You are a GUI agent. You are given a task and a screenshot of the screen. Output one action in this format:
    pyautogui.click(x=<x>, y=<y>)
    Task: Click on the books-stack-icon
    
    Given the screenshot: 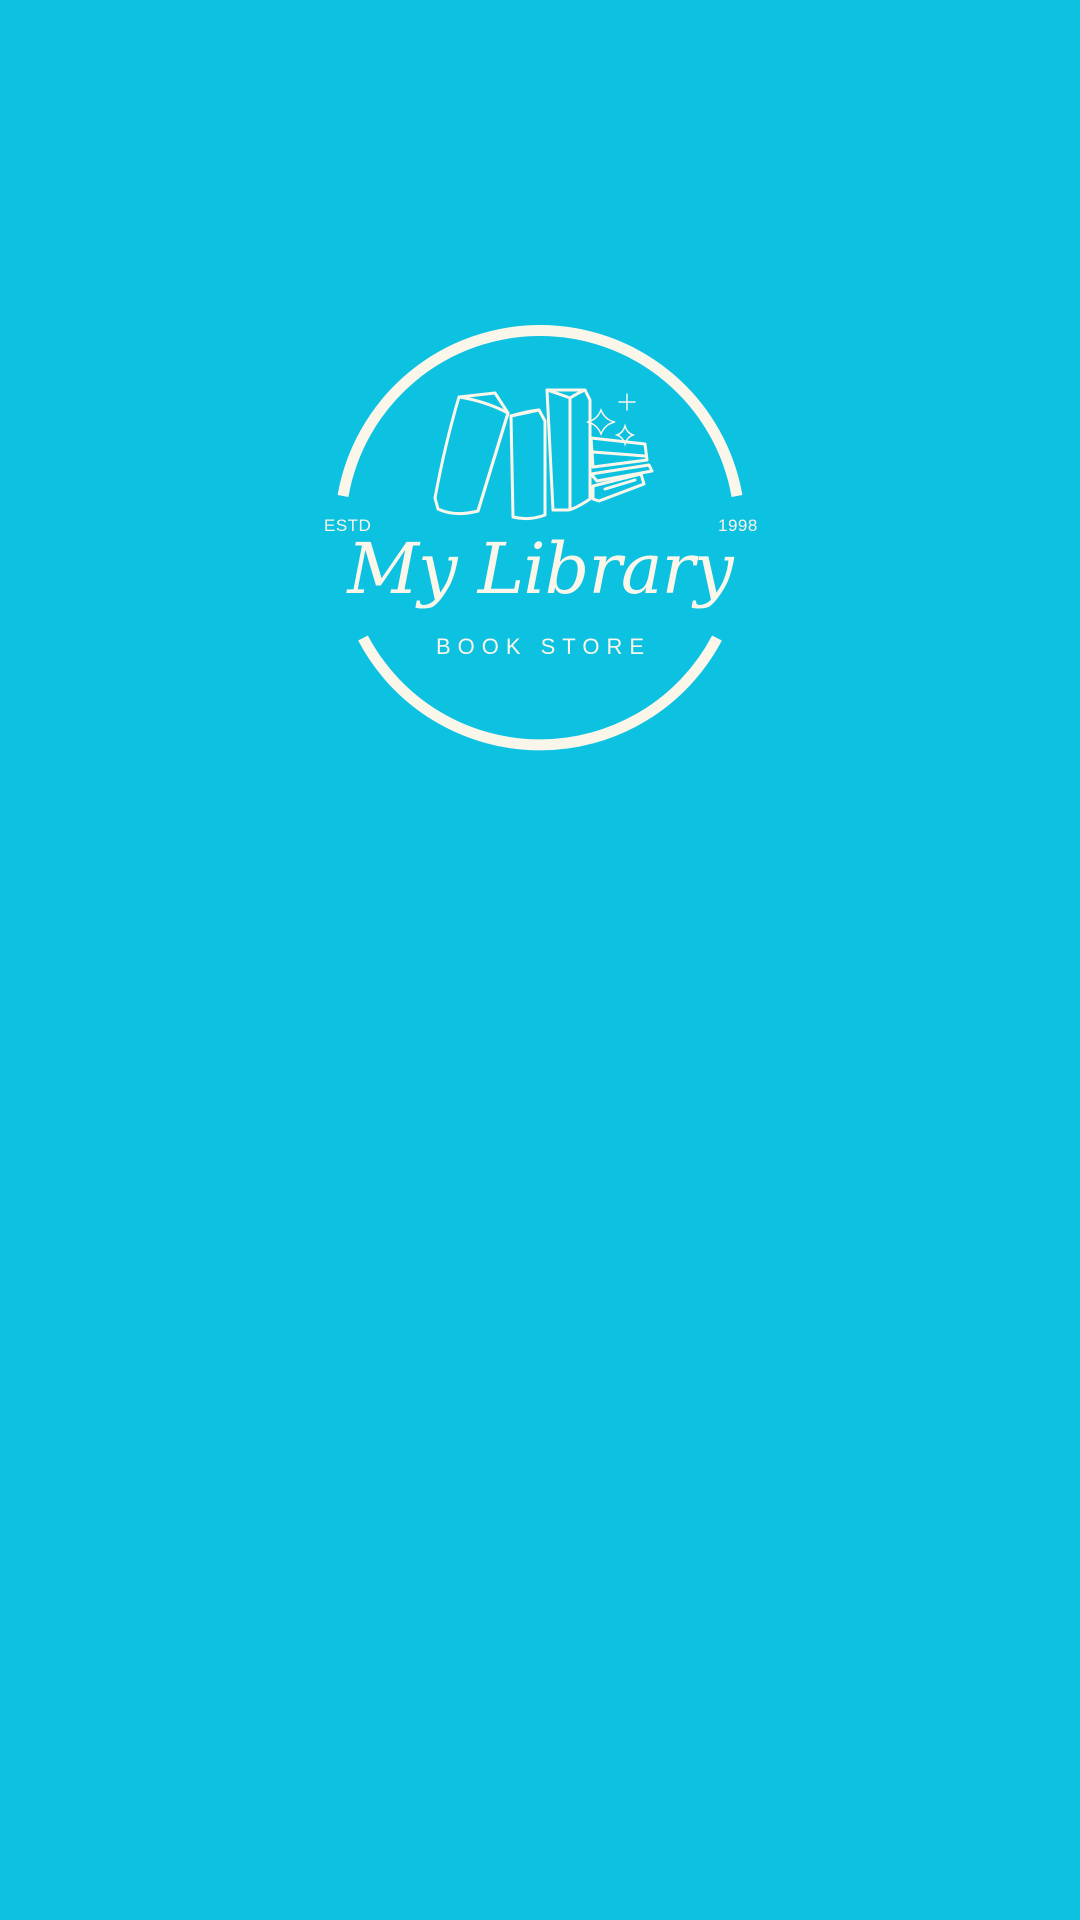 What is the action you would take?
    pyautogui.click(x=543, y=454)
    